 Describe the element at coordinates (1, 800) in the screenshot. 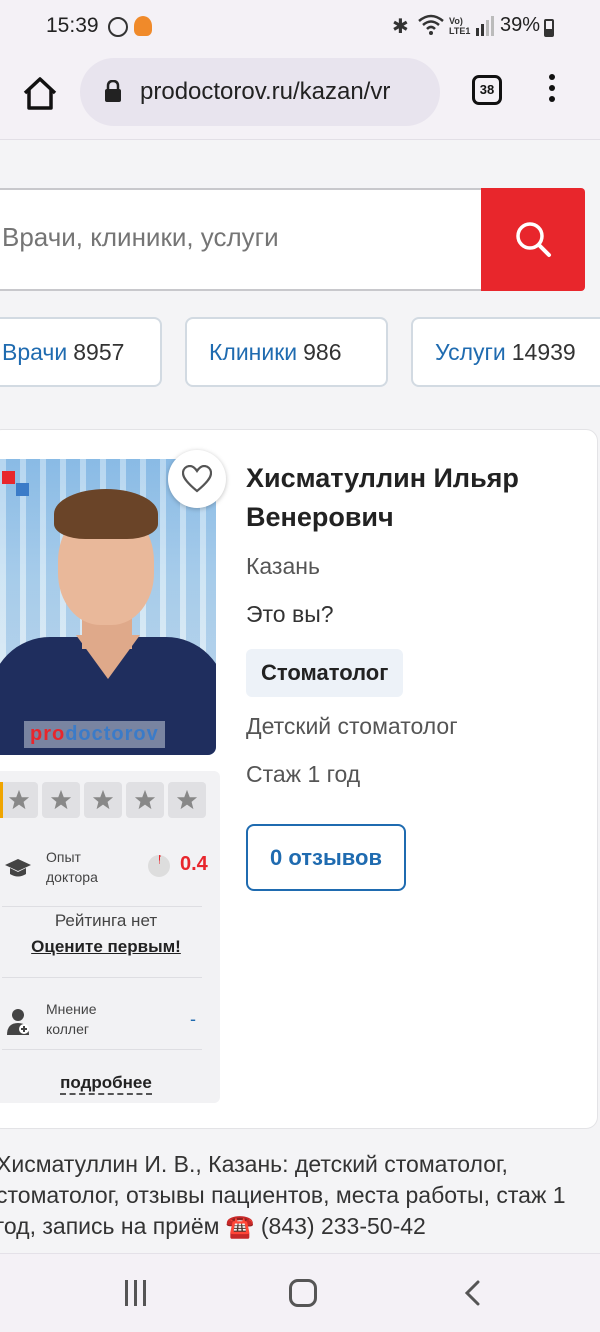

I see `star-accent` at that location.